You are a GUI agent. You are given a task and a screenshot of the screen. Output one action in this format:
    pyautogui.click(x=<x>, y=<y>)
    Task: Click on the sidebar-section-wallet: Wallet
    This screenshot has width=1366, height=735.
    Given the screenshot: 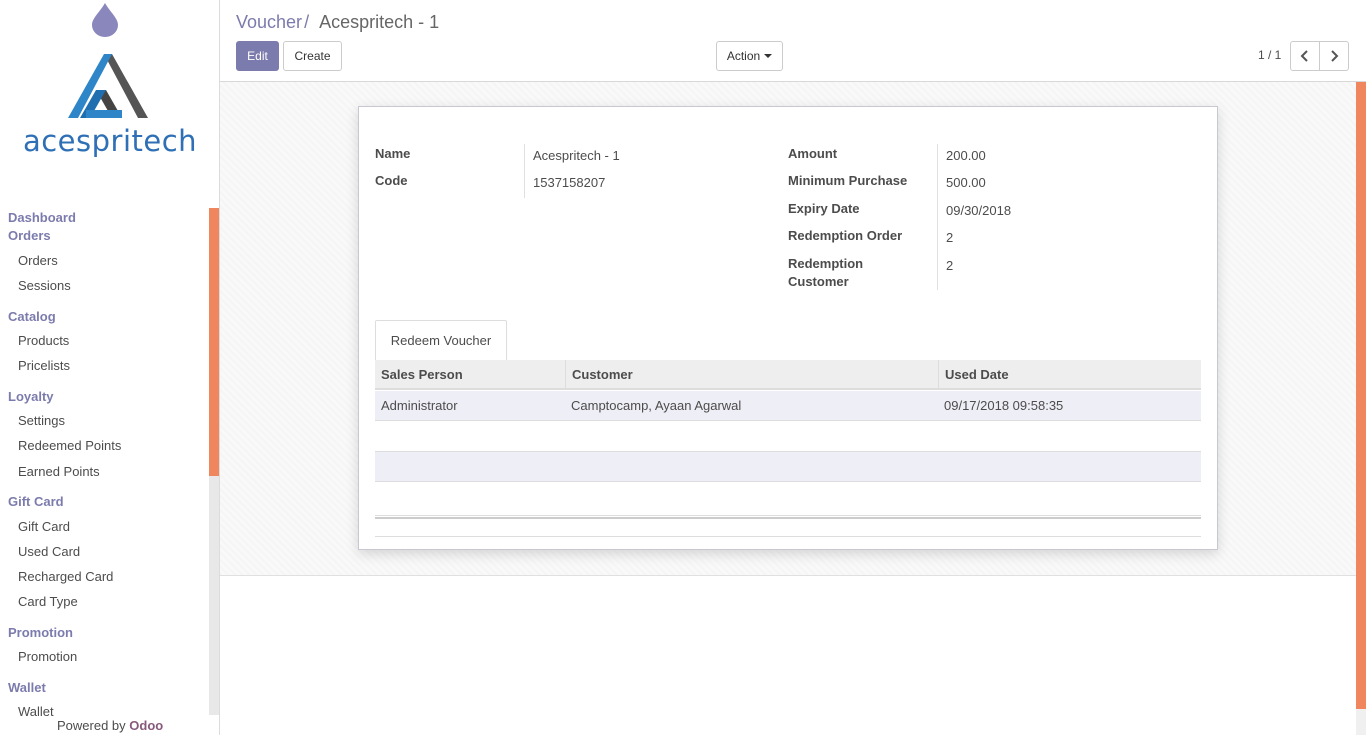 What is the action you would take?
    pyautogui.click(x=23, y=688)
    